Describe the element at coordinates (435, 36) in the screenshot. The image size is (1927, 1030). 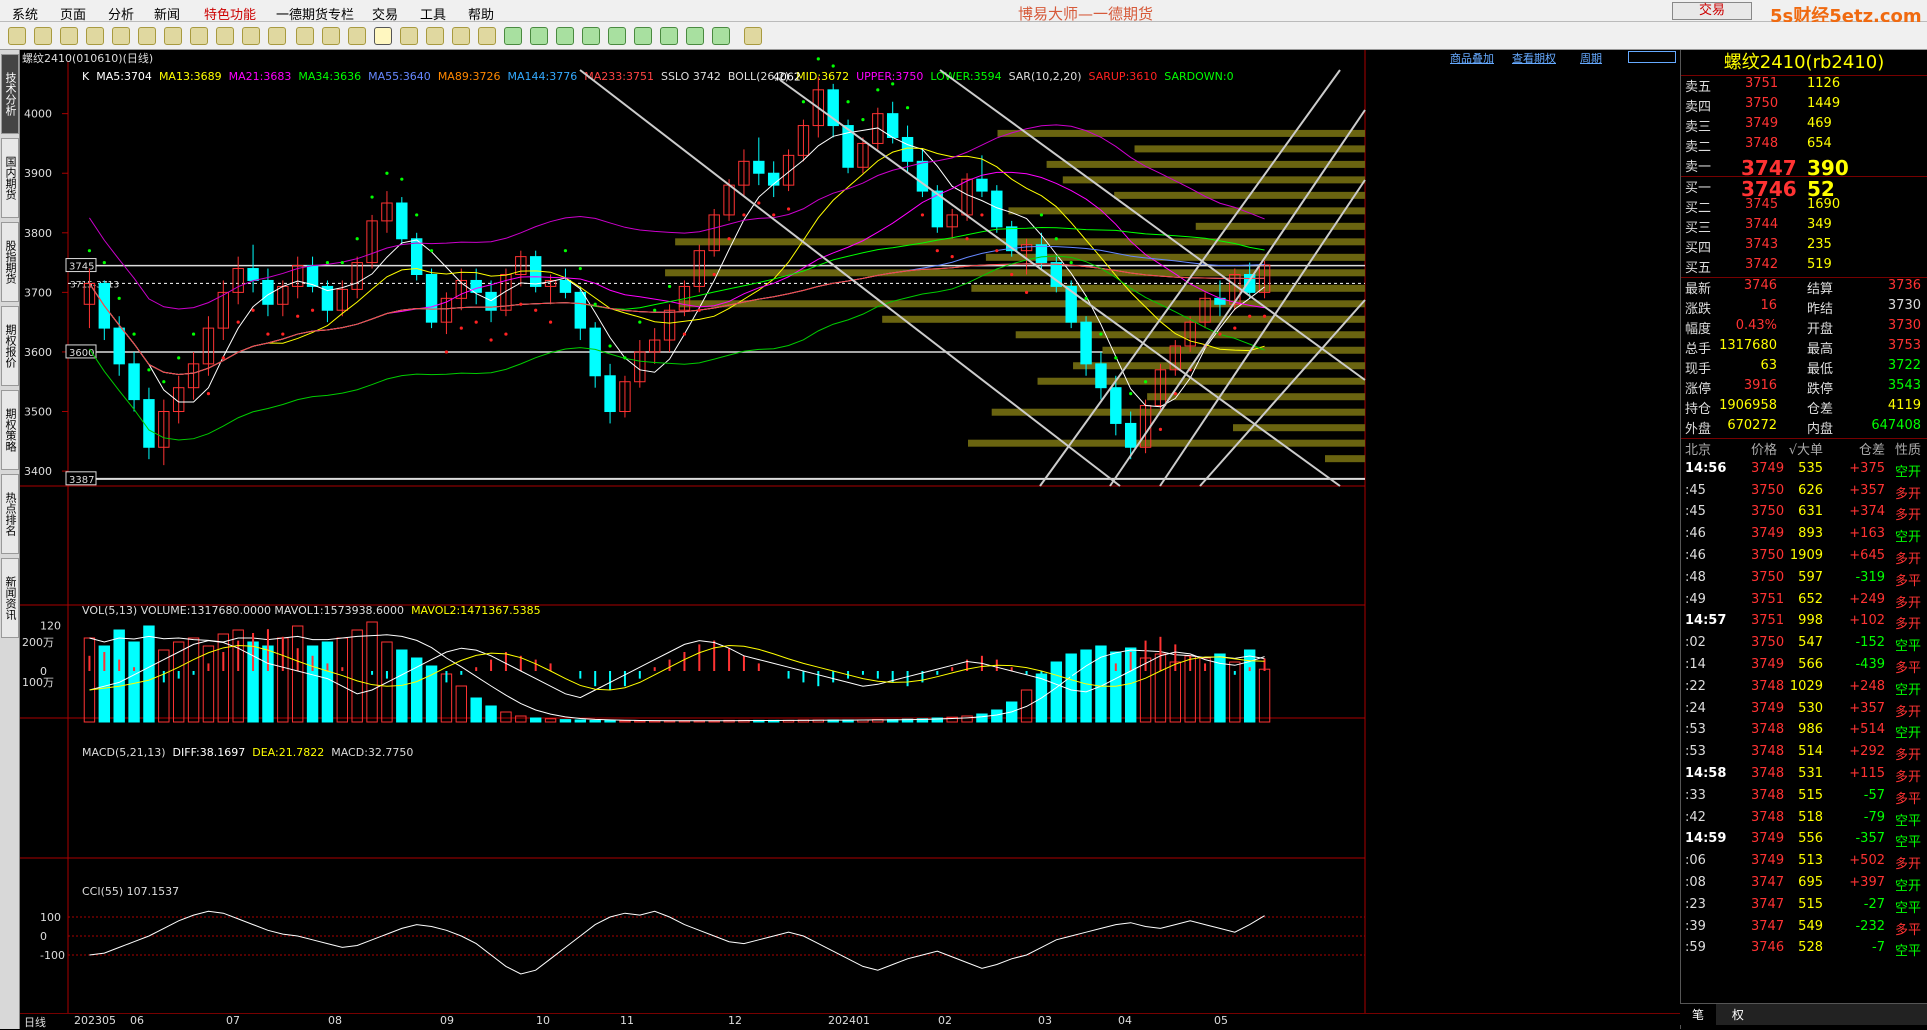
I see `period-month-icon` at that location.